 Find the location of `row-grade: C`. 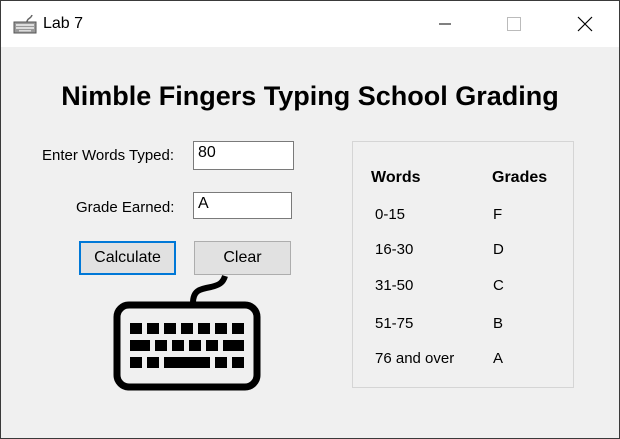

row-grade: C is located at coordinates (498, 285).